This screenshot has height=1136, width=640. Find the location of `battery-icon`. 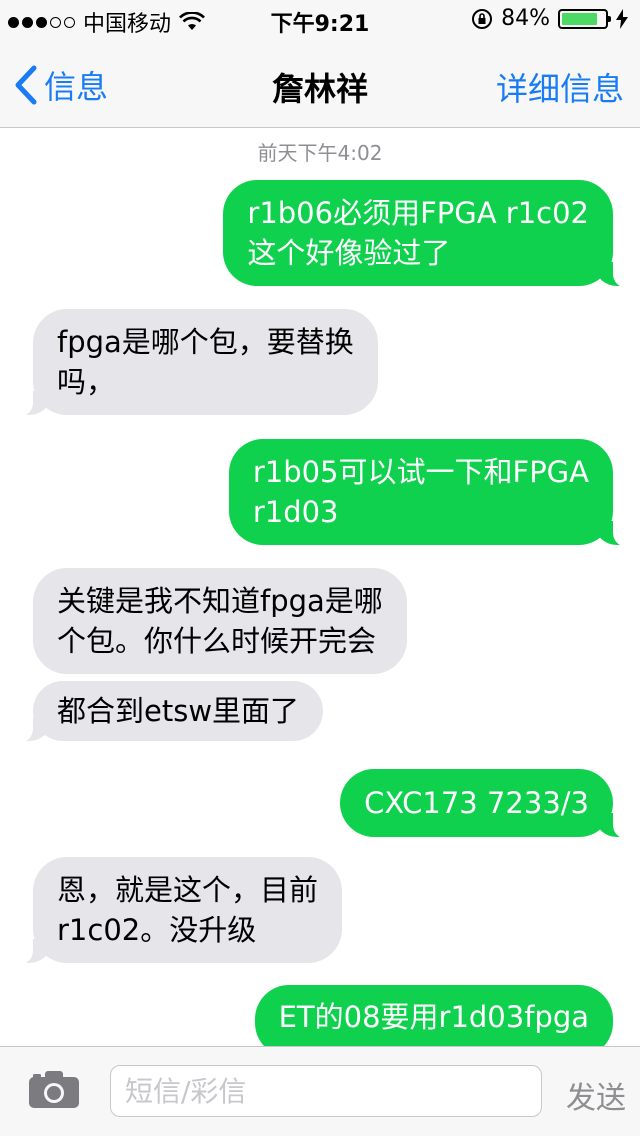

battery-icon is located at coordinates (584, 18).